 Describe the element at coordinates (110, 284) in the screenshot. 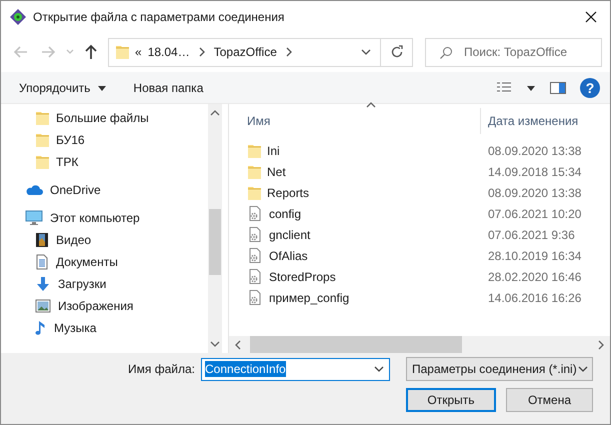

I see `nav-item: Загрузки` at that location.